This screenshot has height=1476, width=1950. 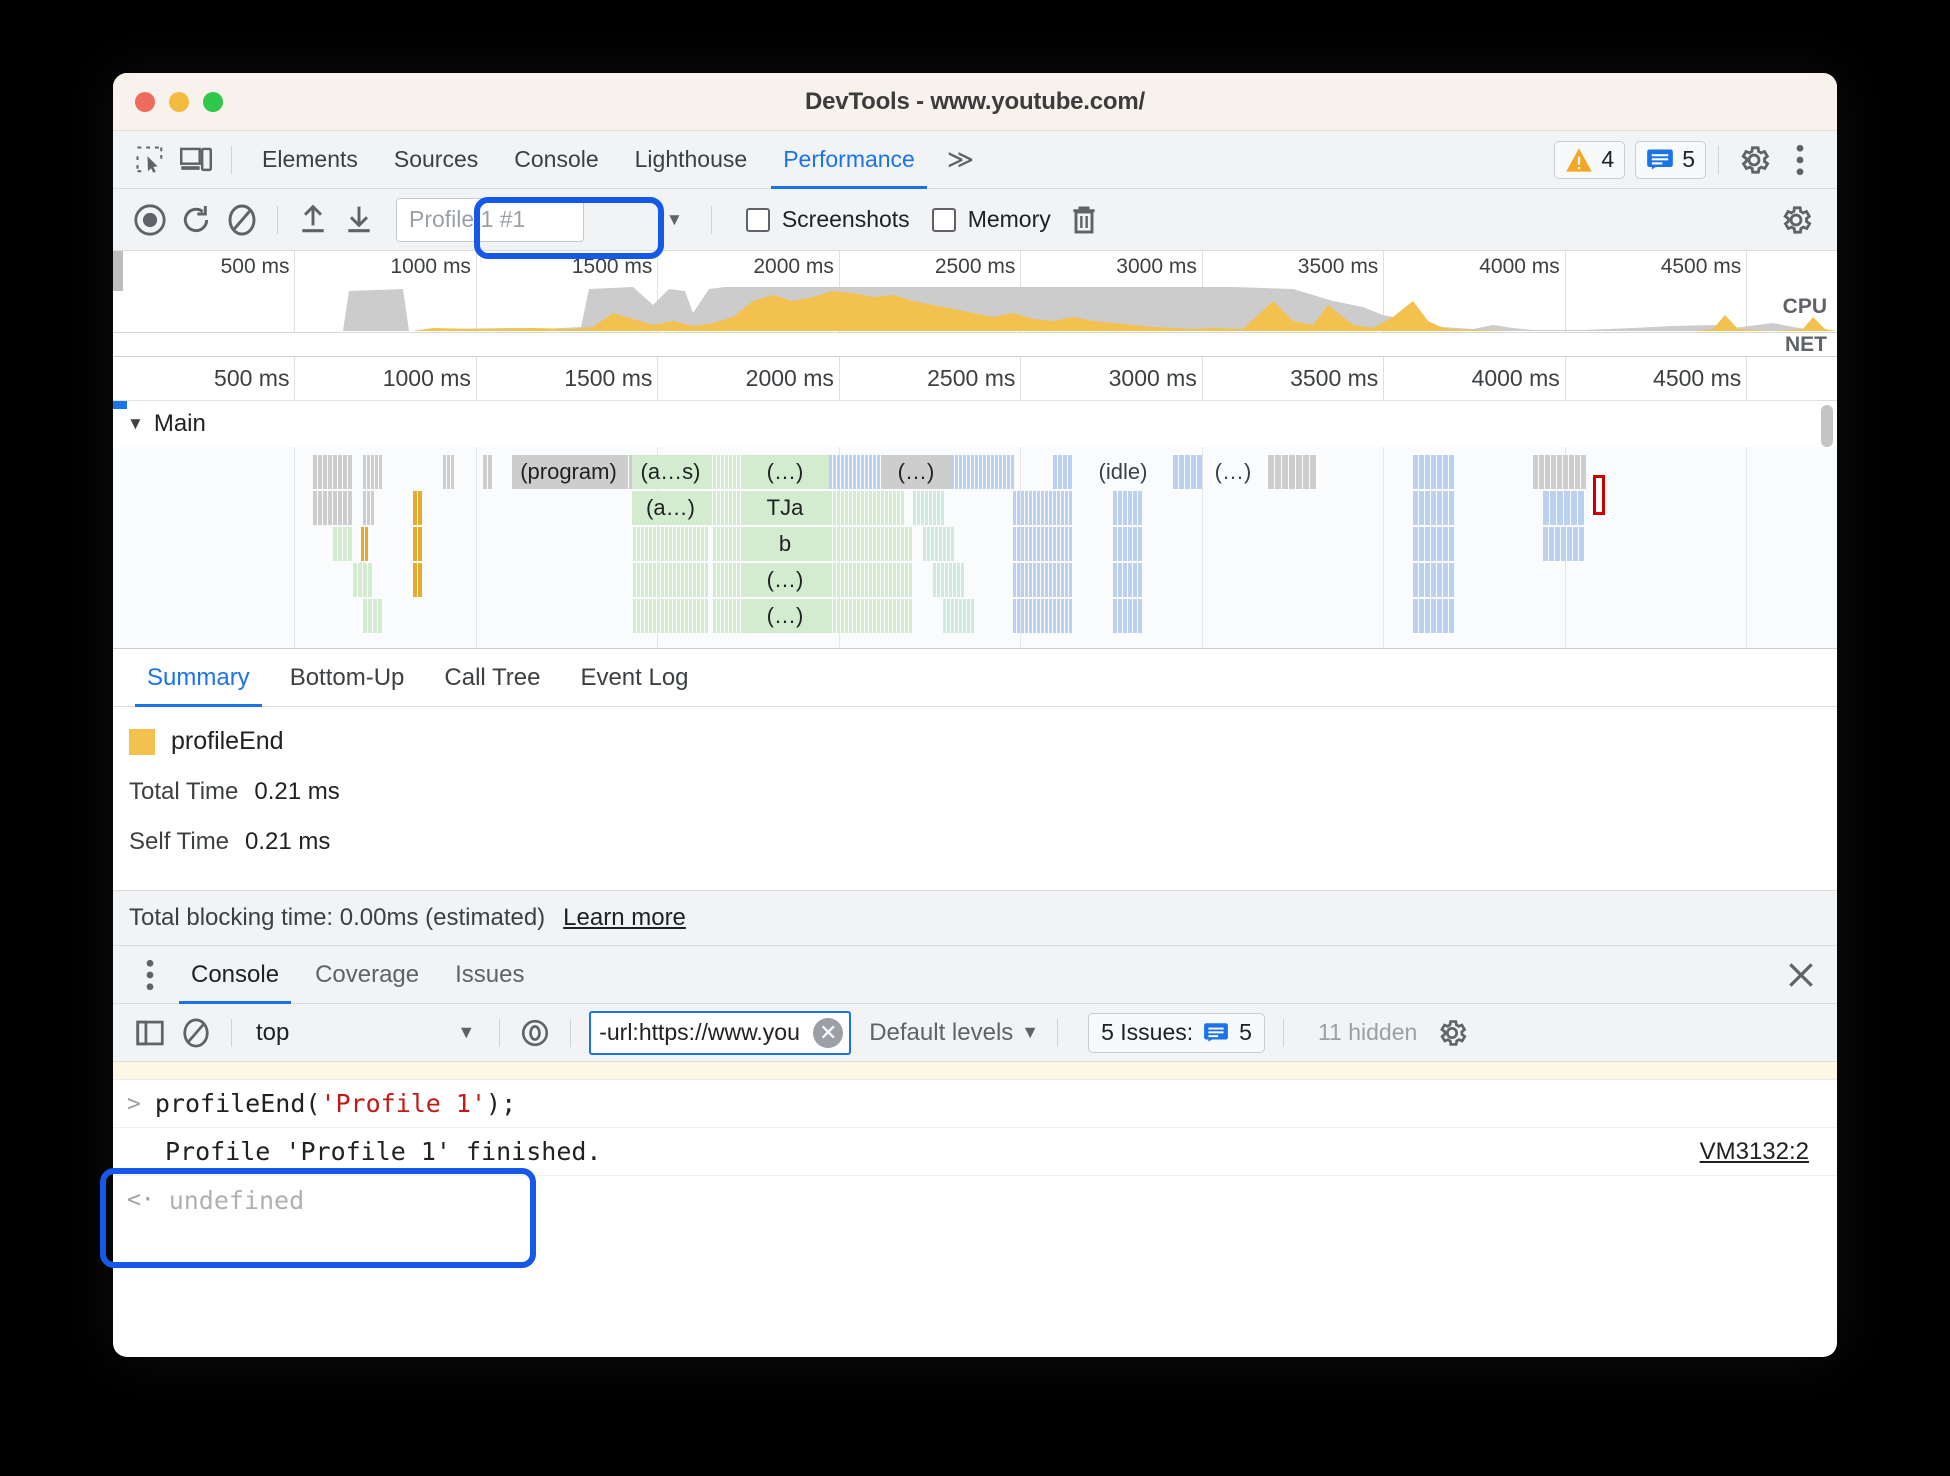 What do you see at coordinates (150, 160) in the screenshot?
I see `inspect-element-icon` at bounding box center [150, 160].